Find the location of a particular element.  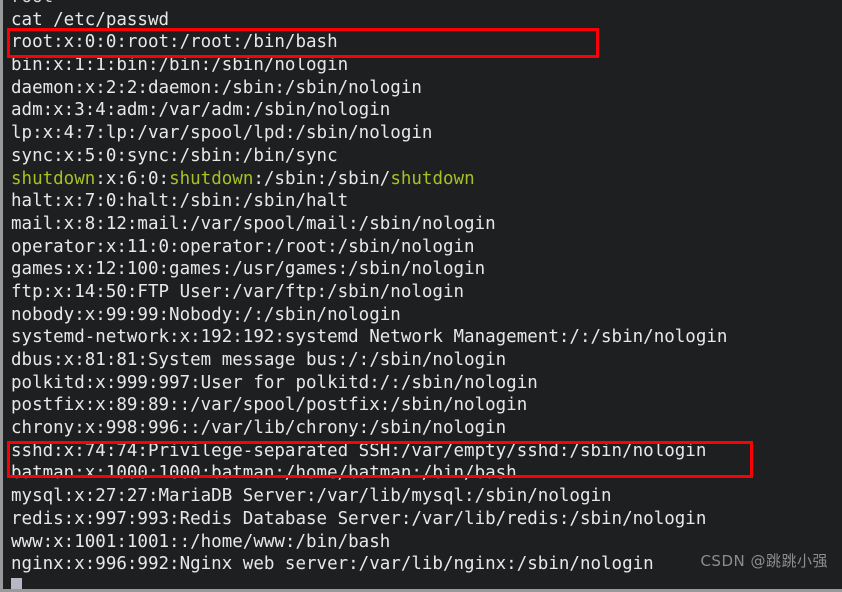

terminal-line-nobody: nobody:x:99:99:Nobody:/:/sbin/nologin is located at coordinates (206, 314).